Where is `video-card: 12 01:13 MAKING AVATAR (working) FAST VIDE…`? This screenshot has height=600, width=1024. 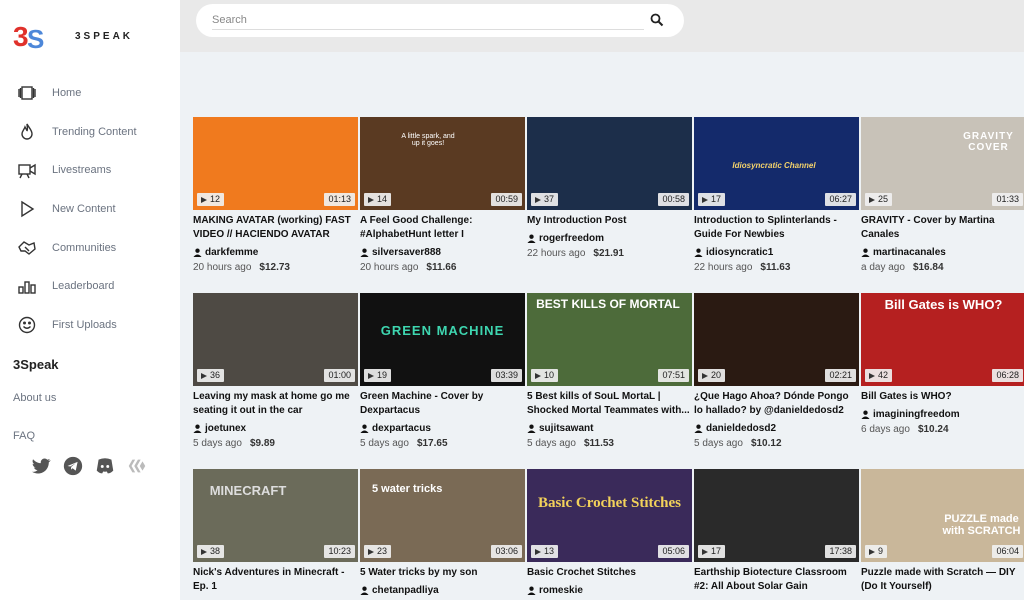 video-card: 12 01:13 MAKING AVATAR (working) FAST VIDE… is located at coordinates (275, 195).